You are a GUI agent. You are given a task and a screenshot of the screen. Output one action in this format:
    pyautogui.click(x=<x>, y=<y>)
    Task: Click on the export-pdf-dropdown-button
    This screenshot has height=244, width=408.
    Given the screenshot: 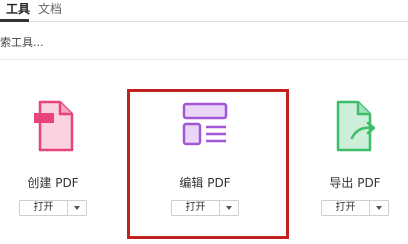 What is the action you would take?
    pyautogui.click(x=379, y=208)
    